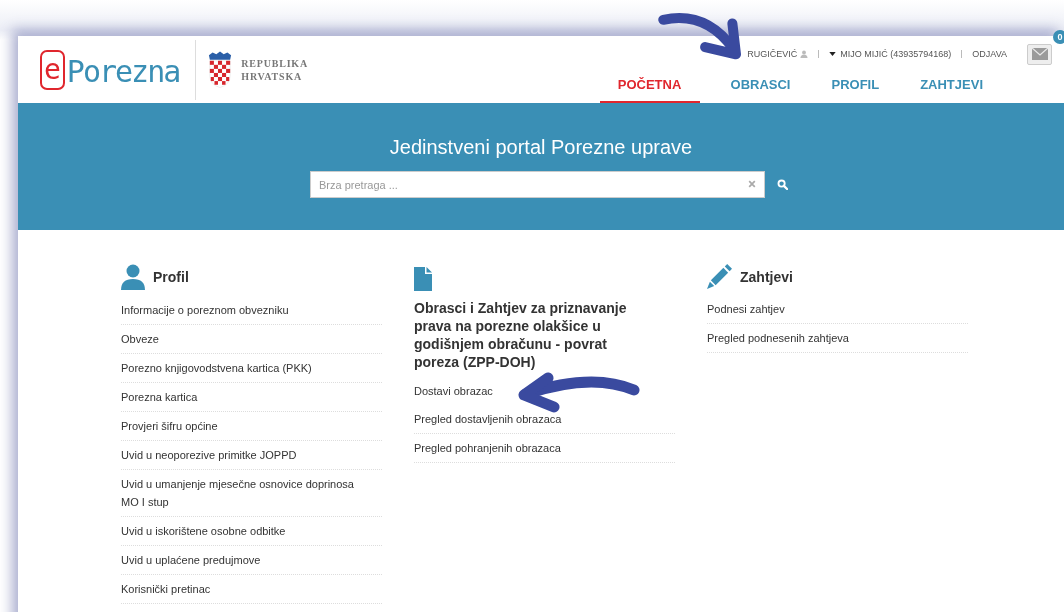  Describe the element at coordinates (243, 560) in the screenshot. I see `menu-link: Uvid u uplaćene predujmove` at that location.